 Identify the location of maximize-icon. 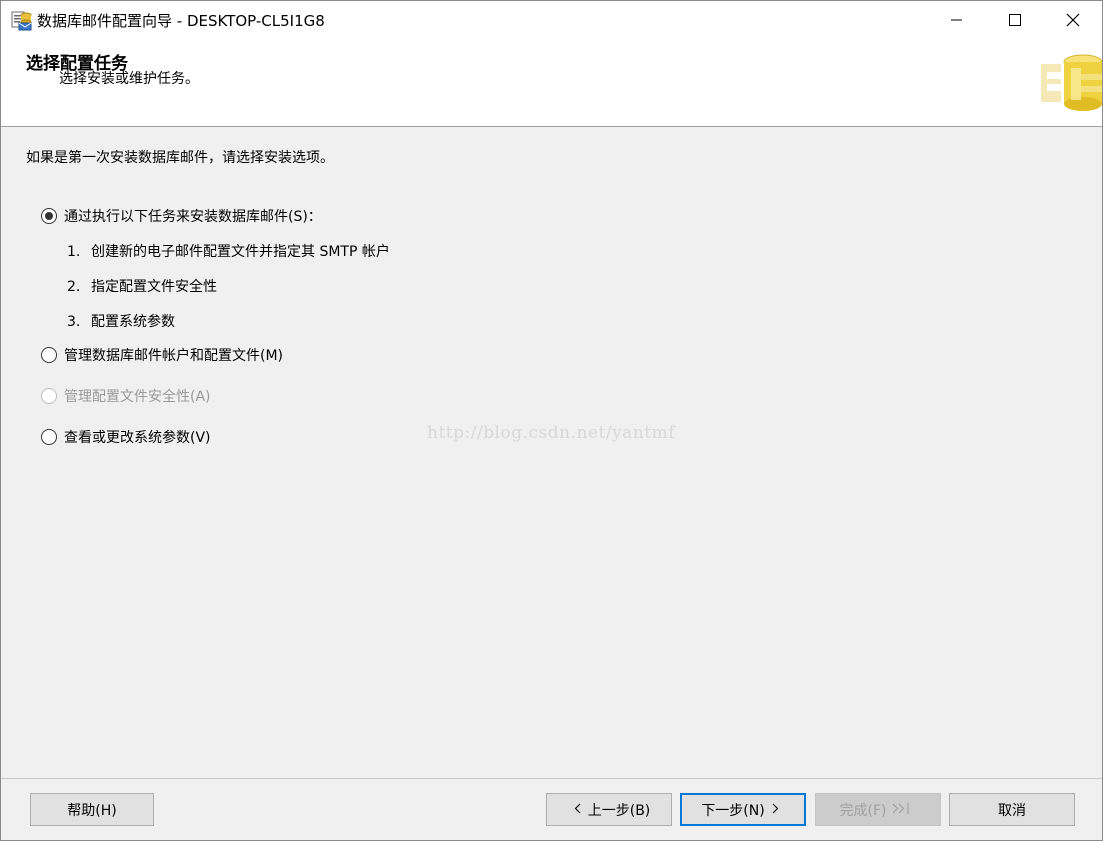
(1015, 19).